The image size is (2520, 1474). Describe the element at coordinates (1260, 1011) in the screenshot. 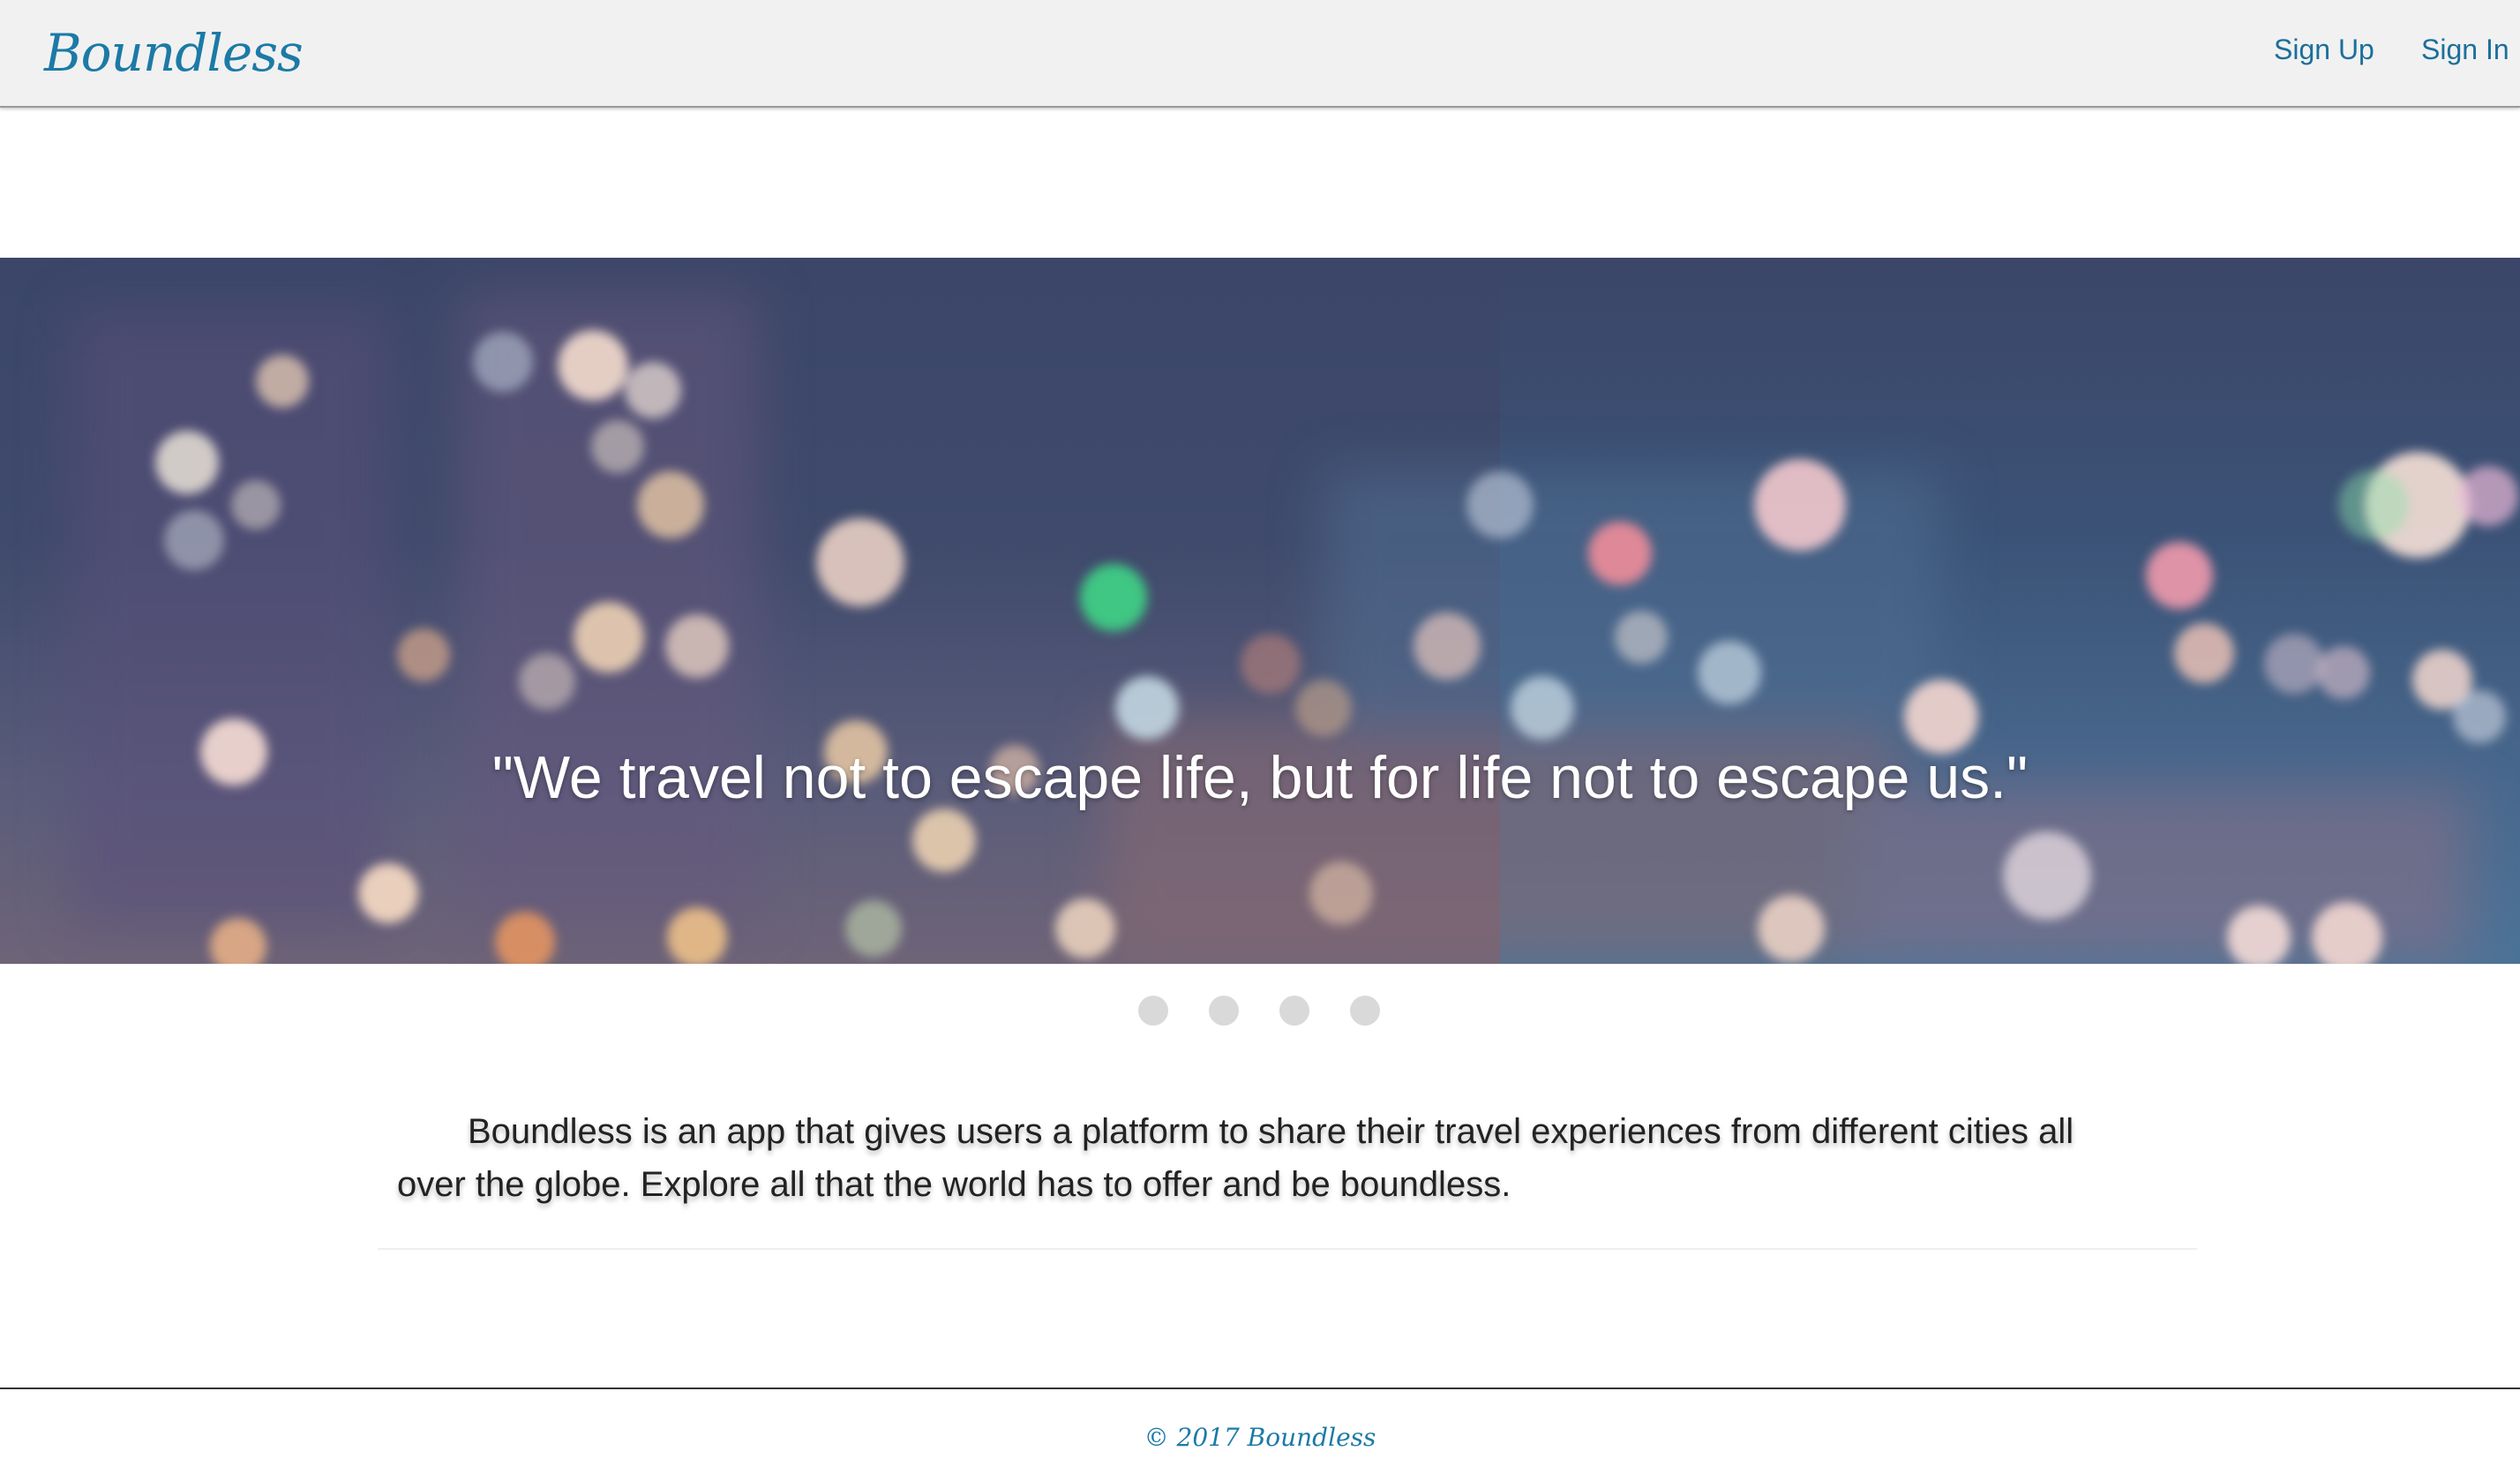

I see `carousel-indicators` at that location.